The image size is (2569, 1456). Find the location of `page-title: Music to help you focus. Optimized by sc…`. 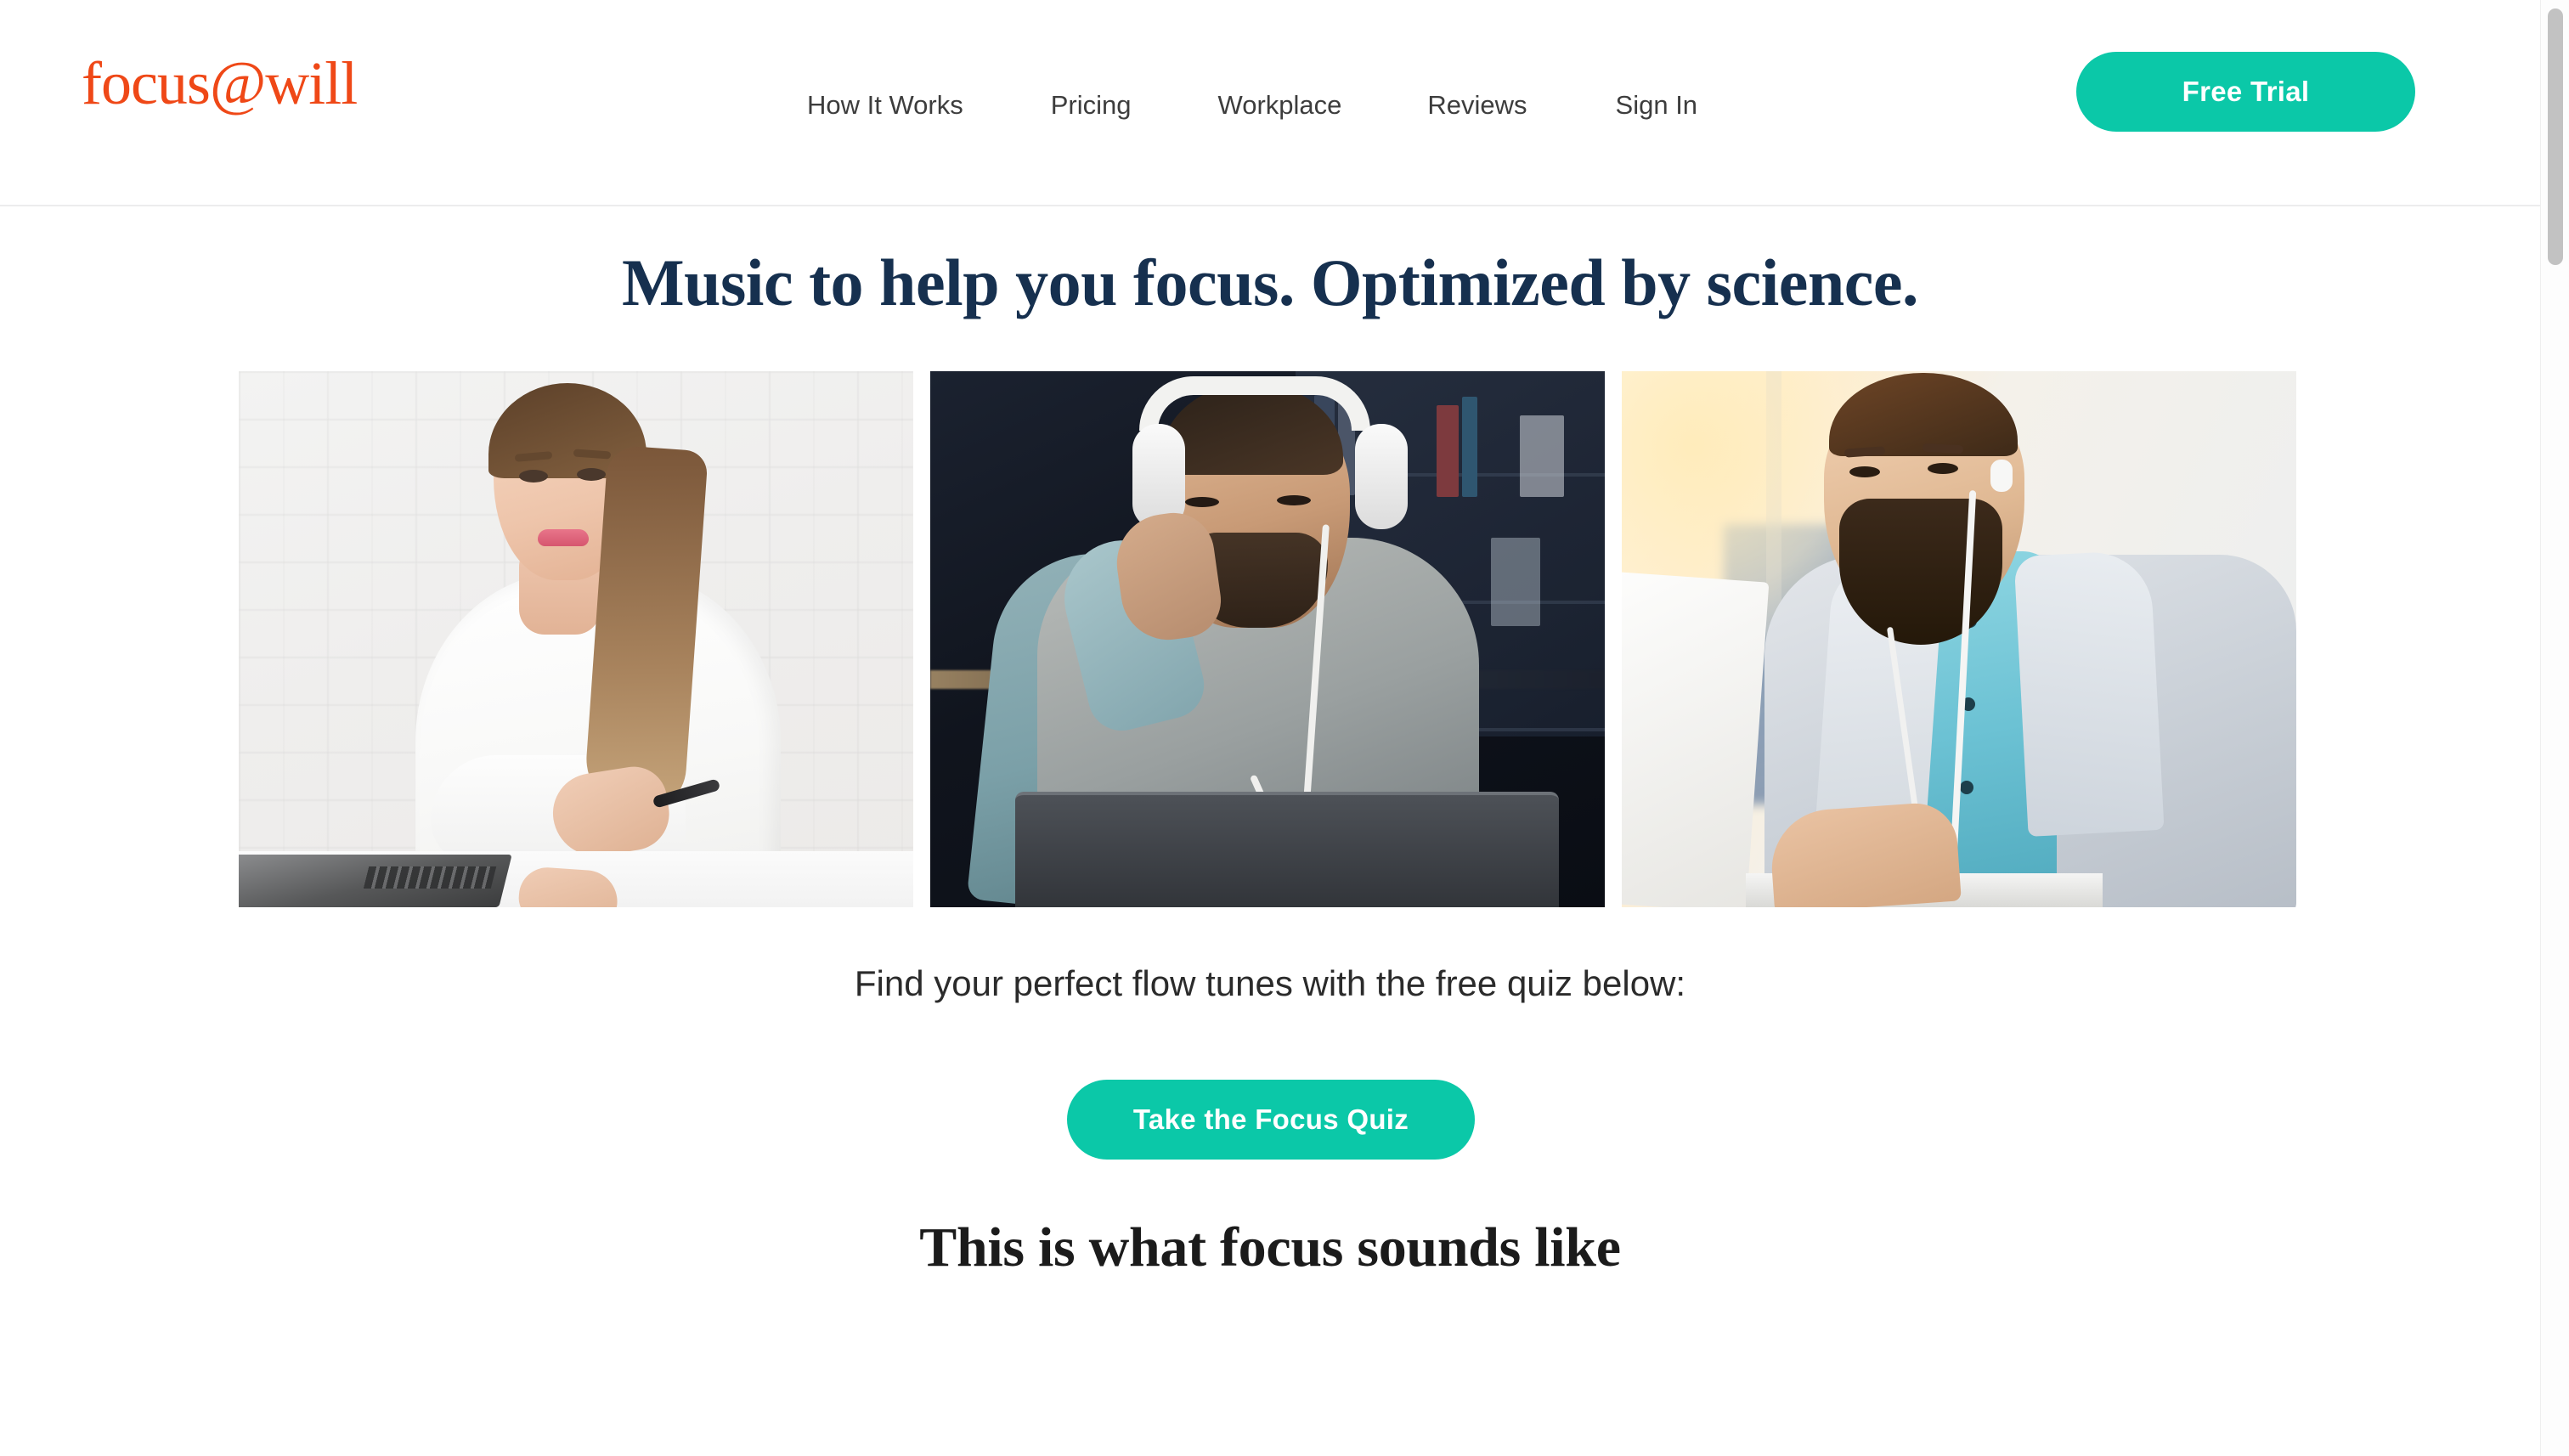

page-title: Music to help you focus. Optimized by sc… is located at coordinates (1270, 282).